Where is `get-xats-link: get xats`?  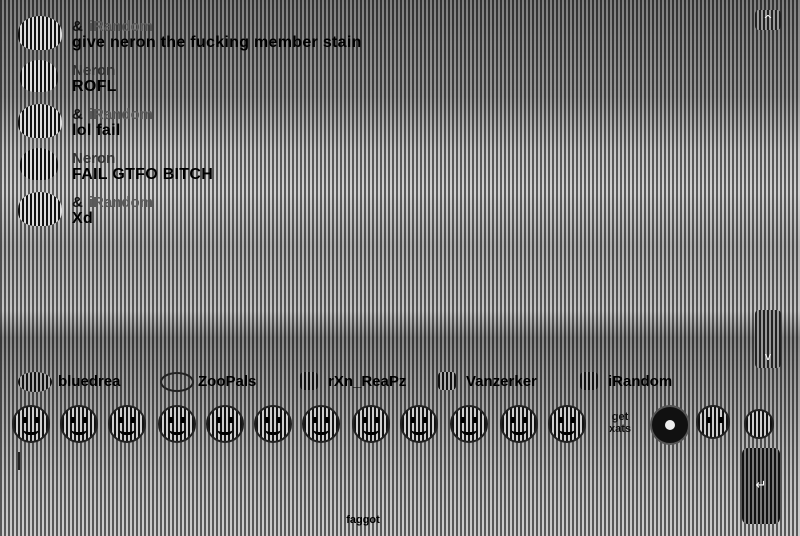
get-xats-link: get xats is located at coordinates (620, 426).